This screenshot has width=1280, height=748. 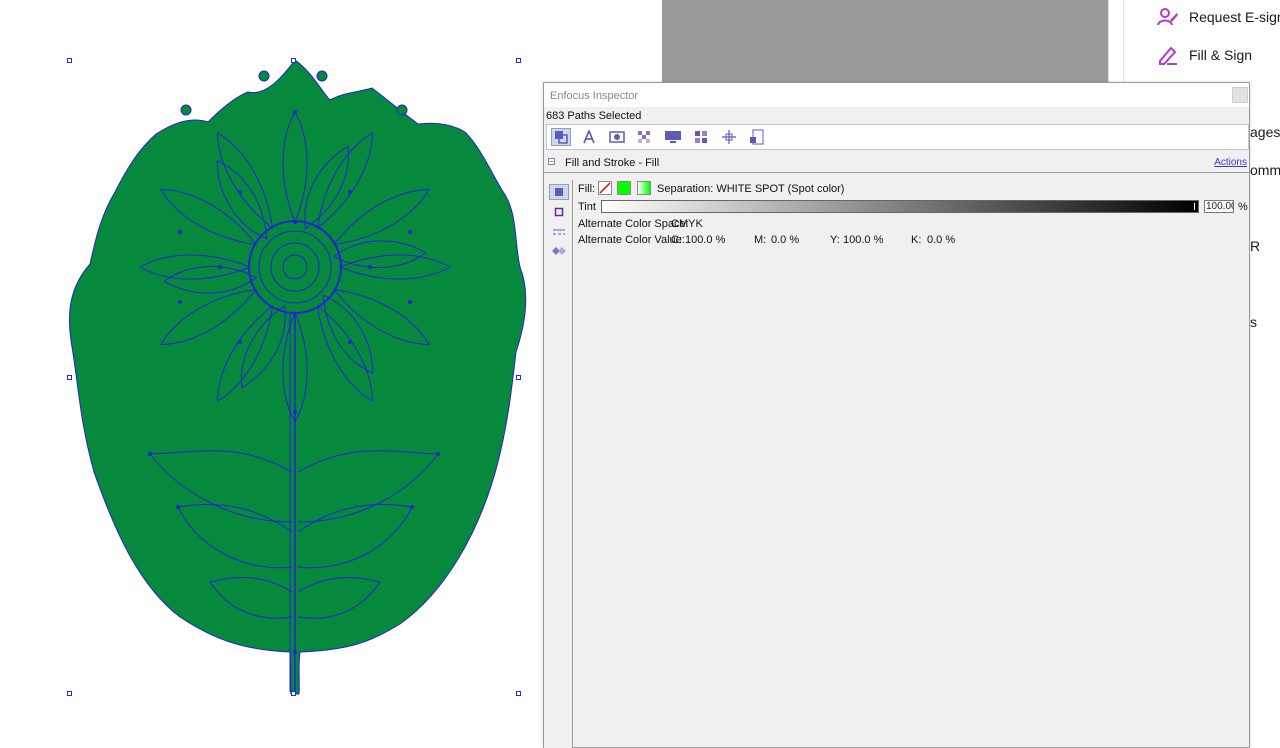 What do you see at coordinates (559, 212) in the screenshot?
I see `stroke-mode-icon` at bounding box center [559, 212].